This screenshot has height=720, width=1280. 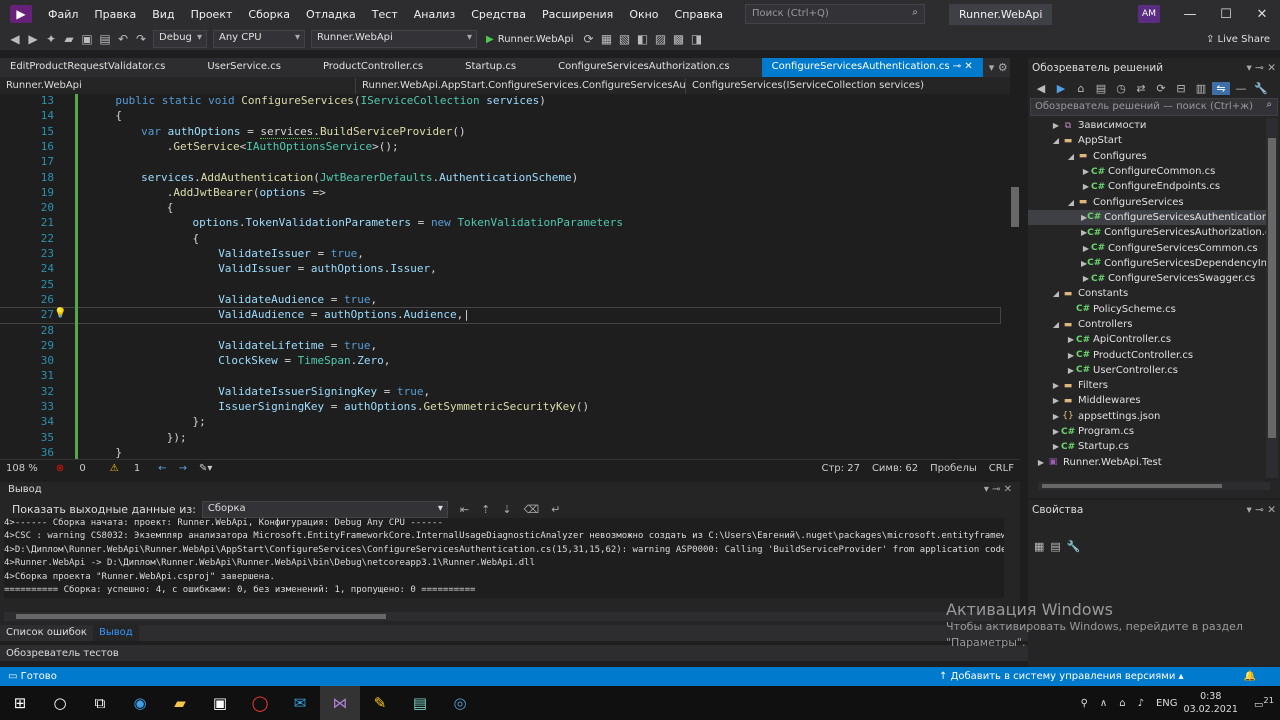 What do you see at coordinates (607, 39) in the screenshot?
I see `hot-reload-icon: ▦` at bounding box center [607, 39].